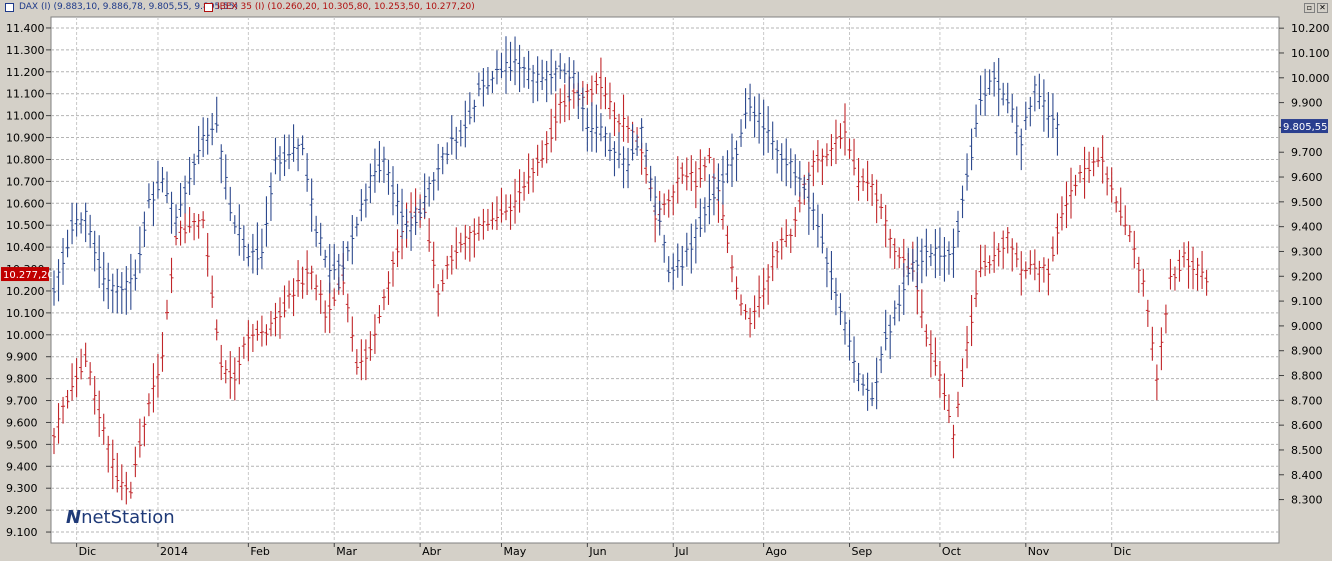 This screenshot has width=1332, height=561. What do you see at coordinates (25, 335) in the screenshot?
I see `left-tick-label: 10.000` at bounding box center [25, 335].